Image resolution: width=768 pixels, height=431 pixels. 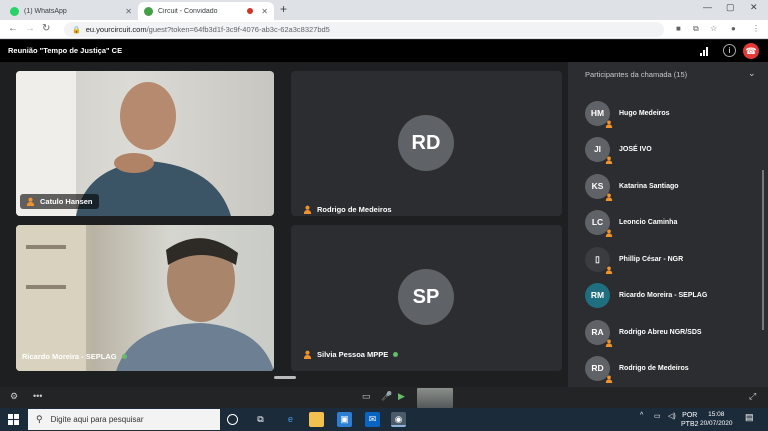 What do you see at coordinates (145, 298) in the screenshot?
I see `participant-tile: Ricardo Moreira - SEPLAG` at bounding box center [145, 298].